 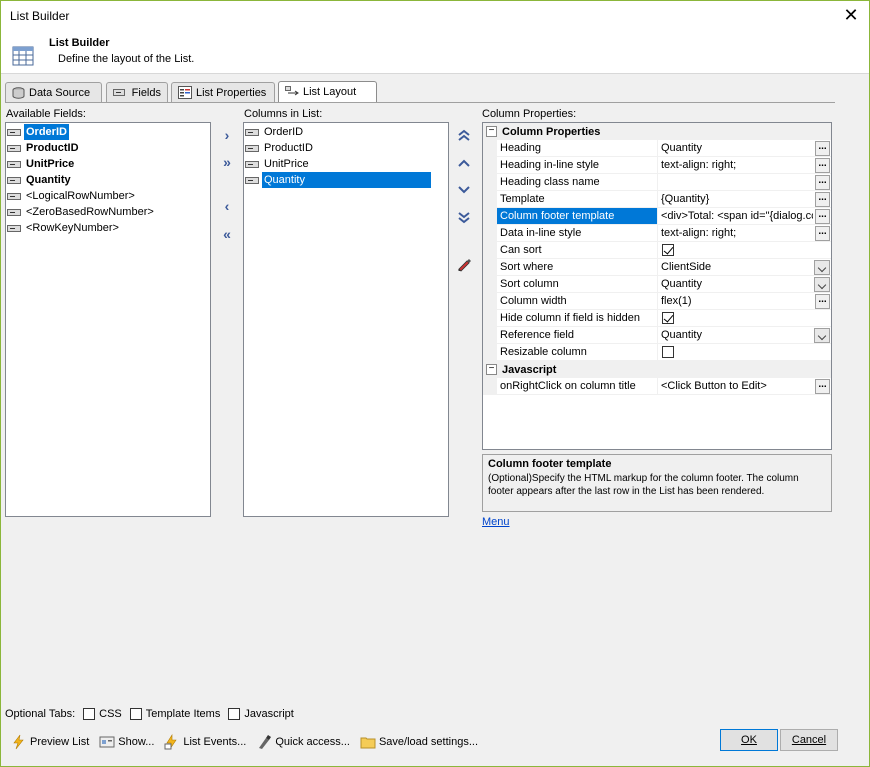 What do you see at coordinates (577, 165) in the screenshot?
I see `property-name: Heading in-line style` at bounding box center [577, 165].